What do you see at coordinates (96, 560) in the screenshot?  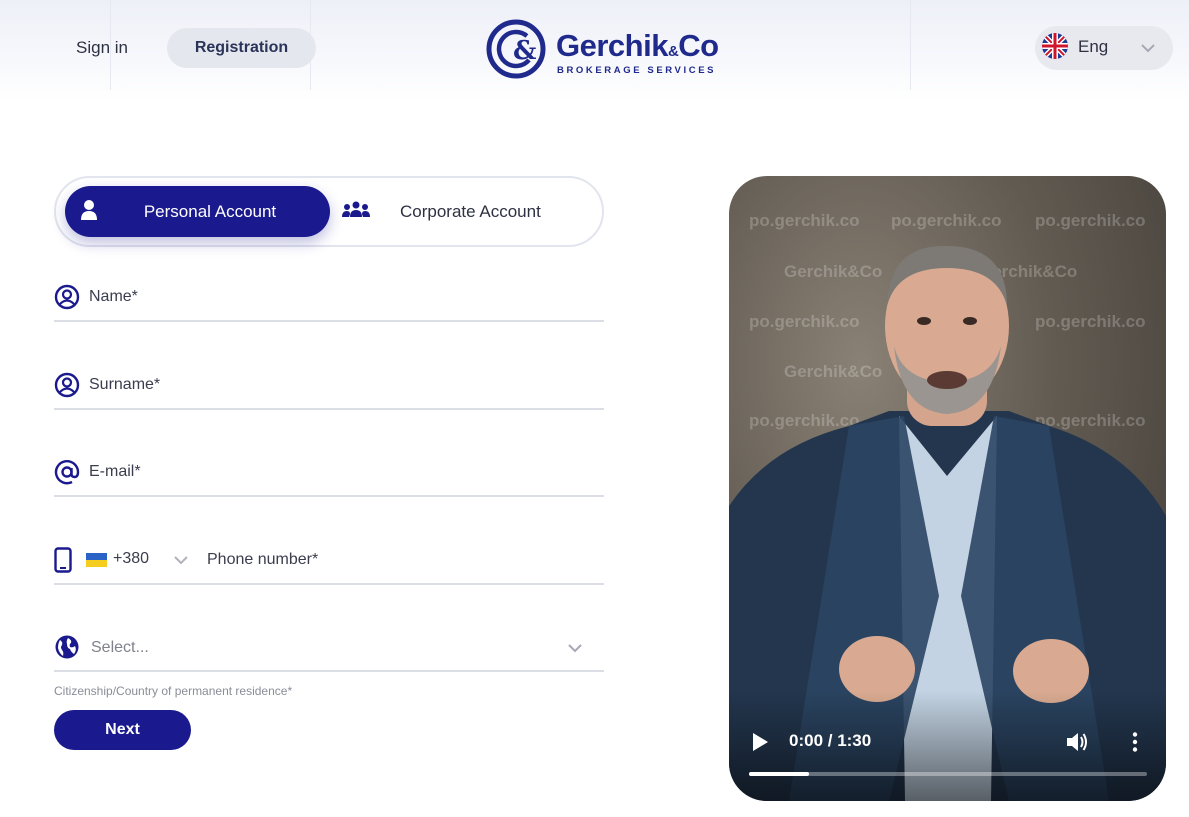 I see `ukraine-flag-icon` at bounding box center [96, 560].